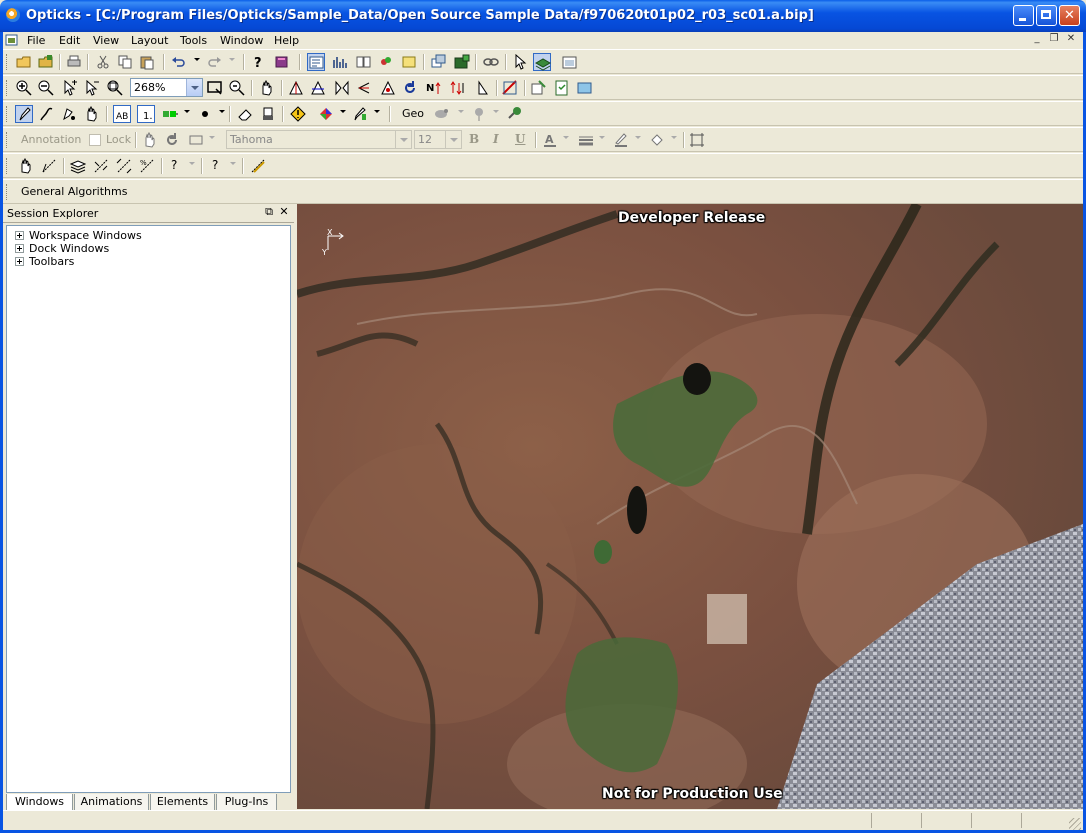 This screenshot has height=833, width=1086. Describe the element at coordinates (496, 111) in the screenshot. I see `geo-pin-dropdown-icon` at that location.